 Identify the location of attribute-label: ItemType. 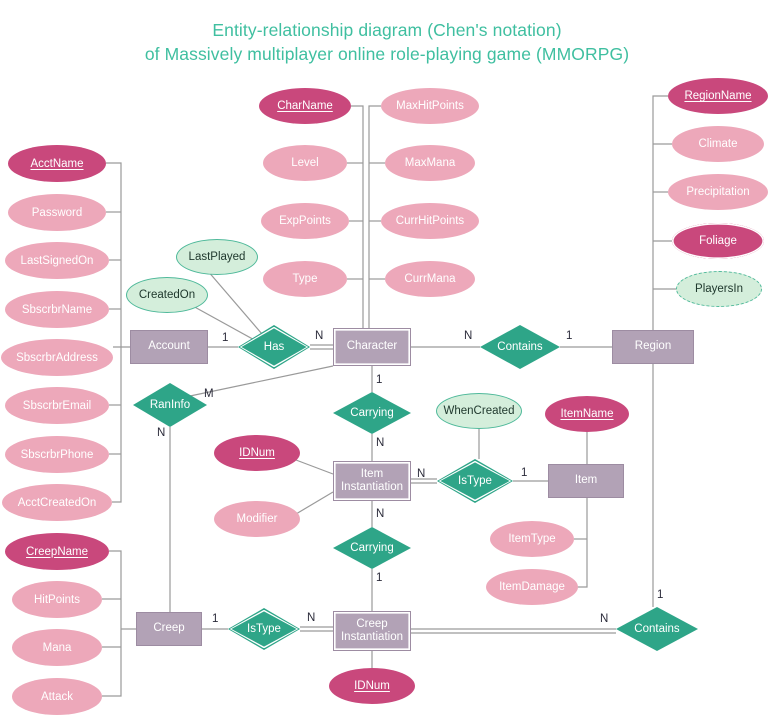
(532, 539).